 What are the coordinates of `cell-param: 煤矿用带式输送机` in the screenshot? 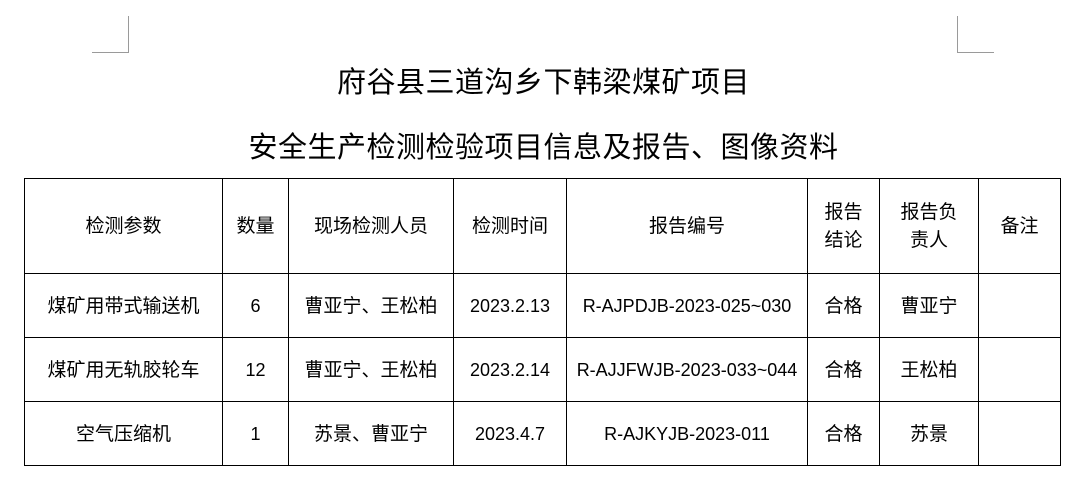 It's located at (123, 305).